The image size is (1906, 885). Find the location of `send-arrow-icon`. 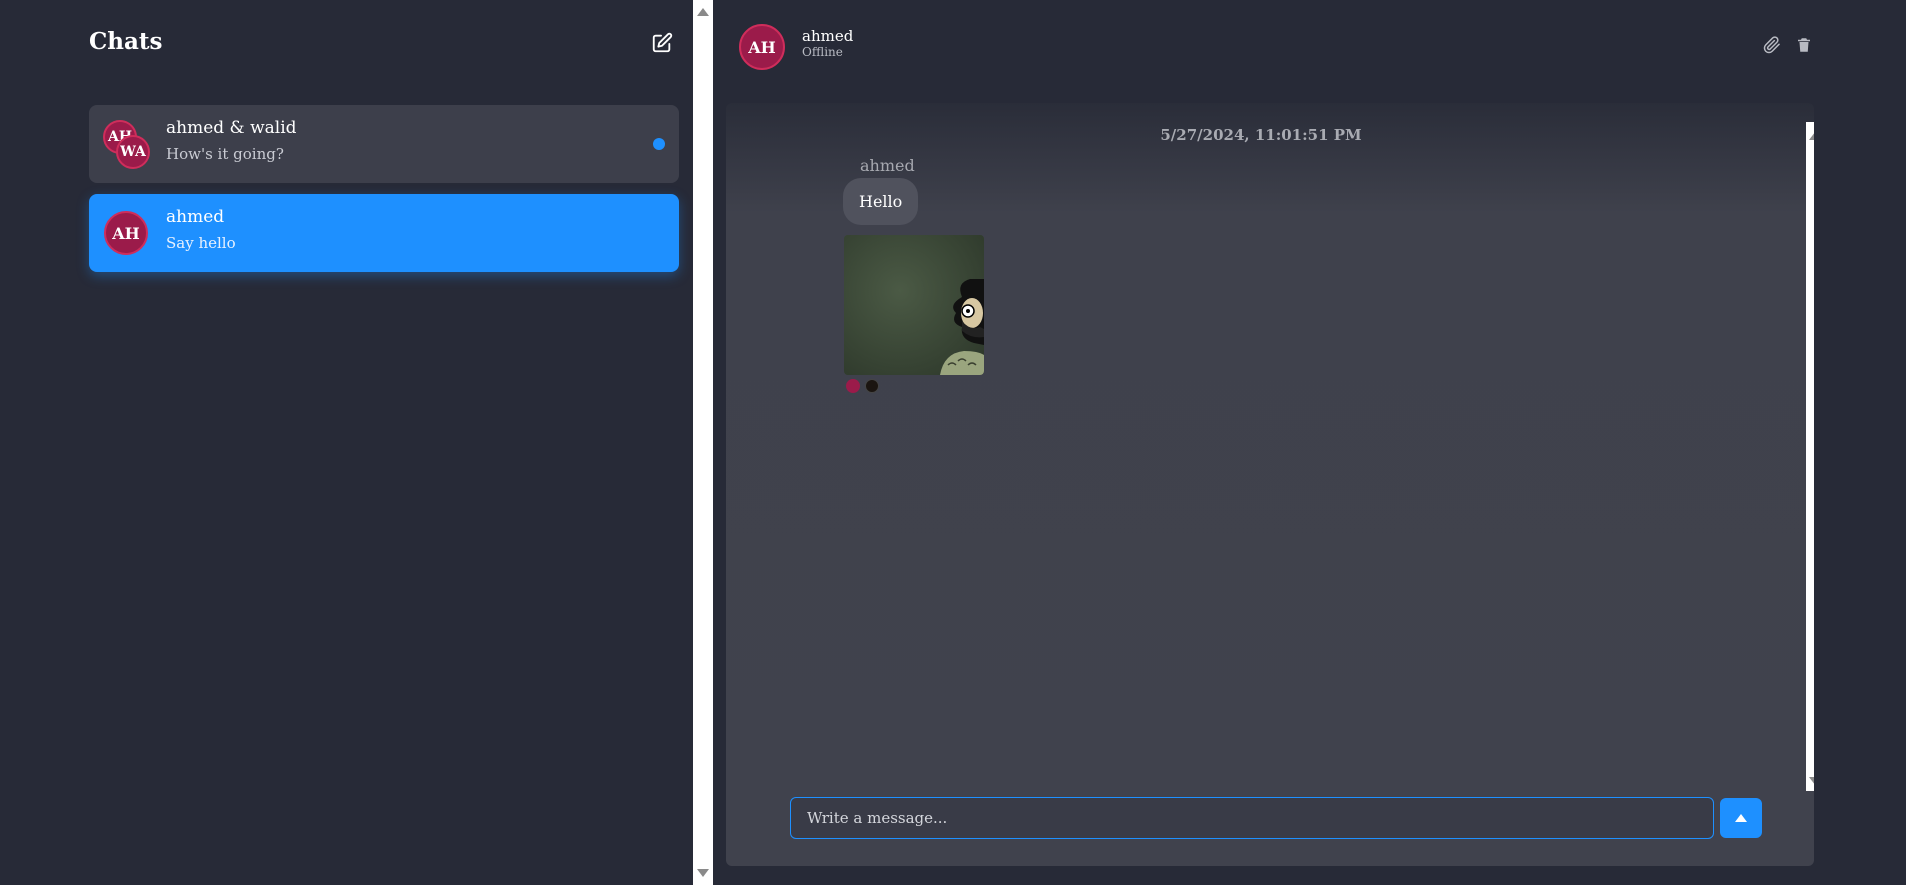

send-arrow-icon is located at coordinates (1741, 818).